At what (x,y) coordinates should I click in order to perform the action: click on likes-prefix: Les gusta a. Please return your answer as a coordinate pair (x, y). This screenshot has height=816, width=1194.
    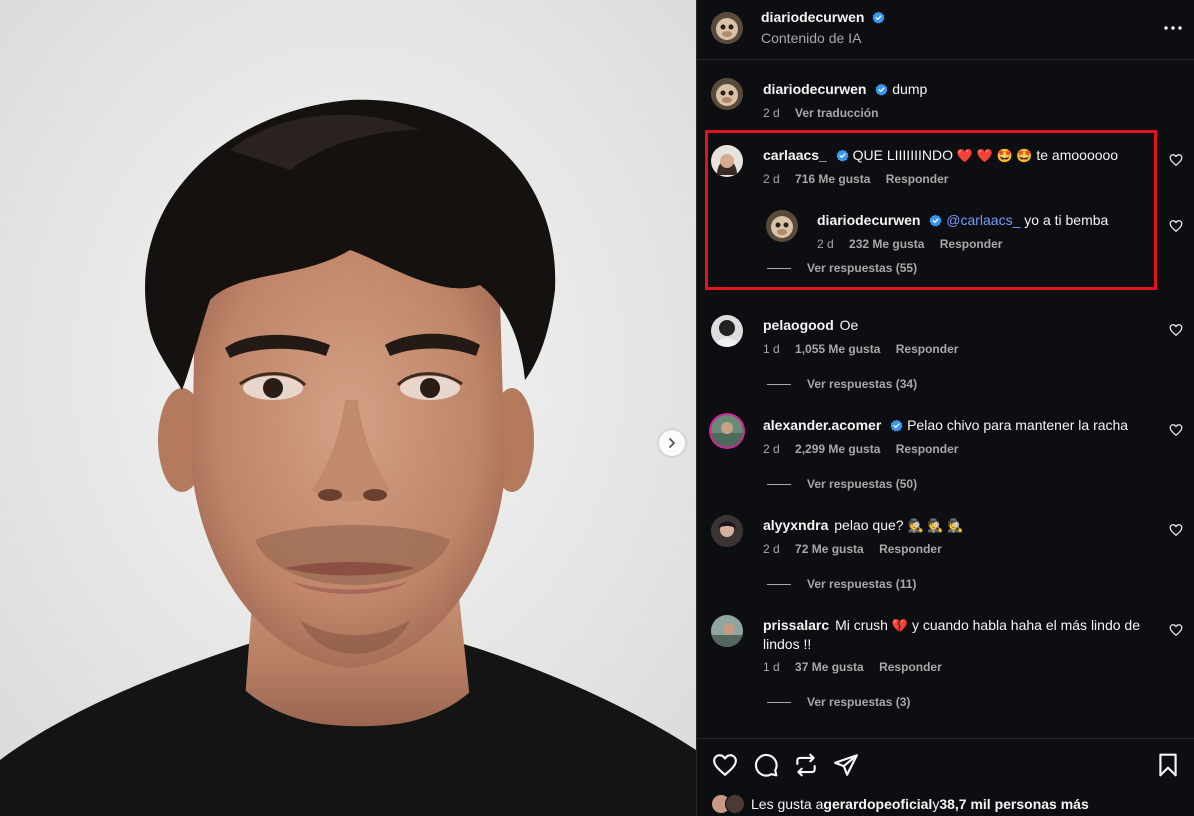
    Looking at the image, I should click on (787, 804).